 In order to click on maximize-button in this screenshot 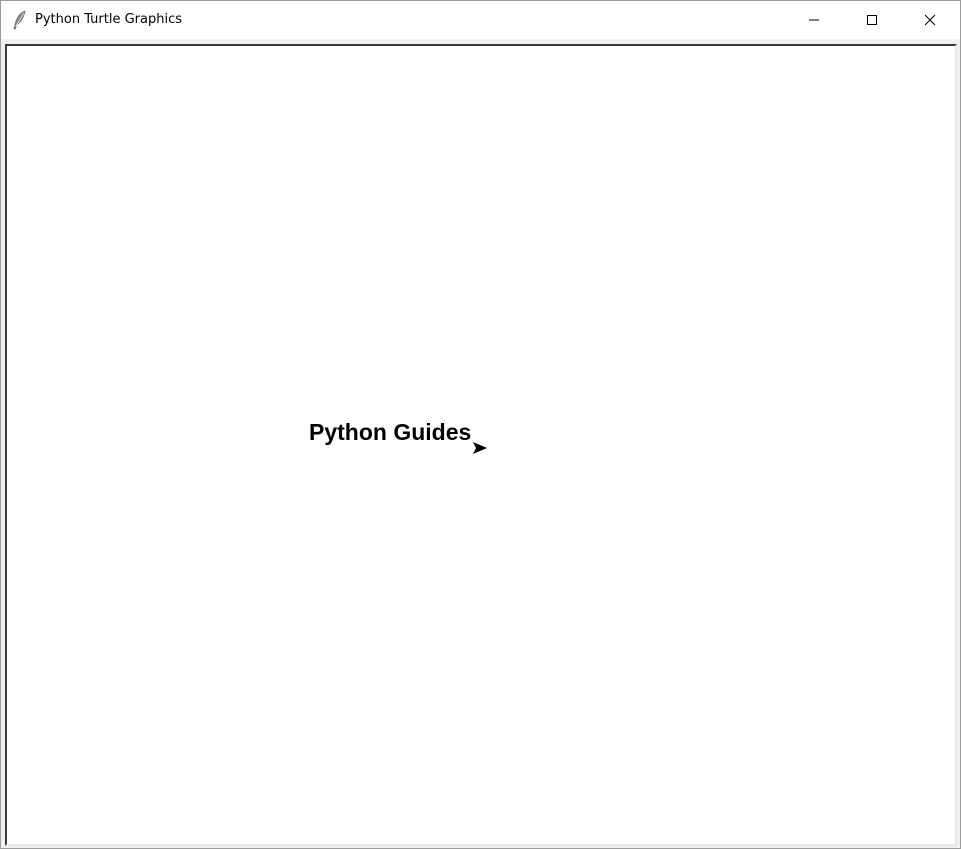, I will do `click(872, 20)`.